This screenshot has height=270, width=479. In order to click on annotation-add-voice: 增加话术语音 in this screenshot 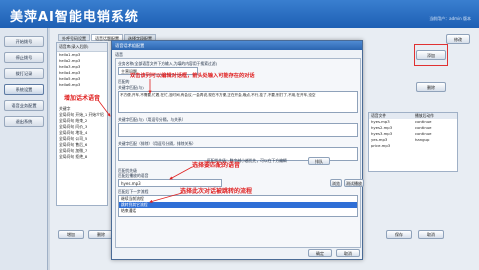, I will do `click(82, 98)`.